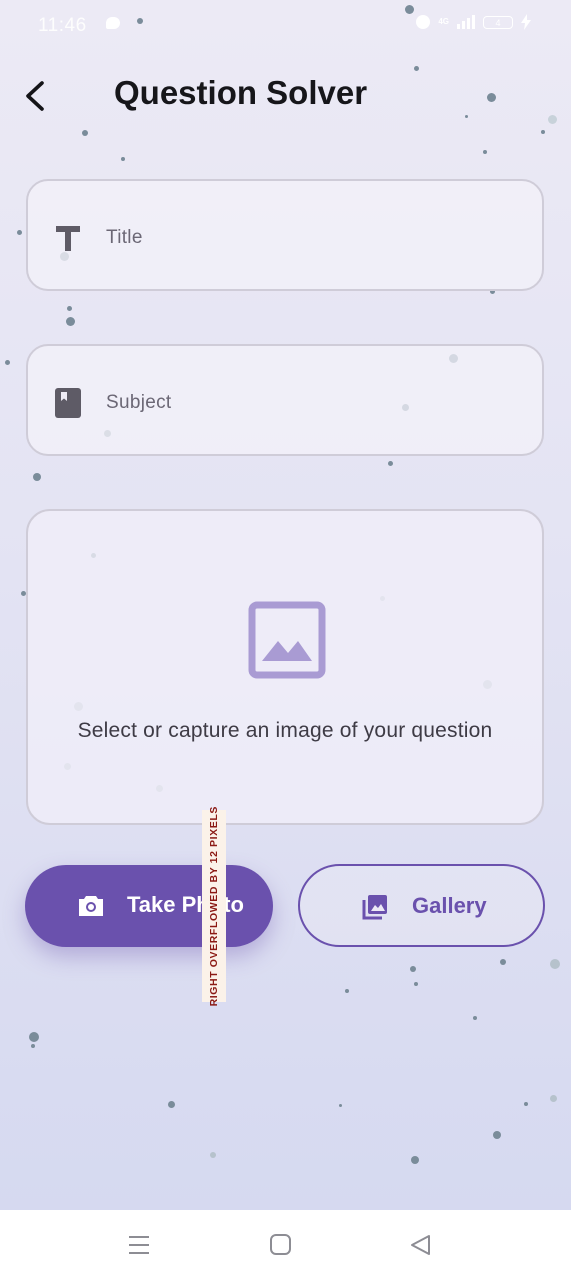 This screenshot has height=1280, width=571. Describe the element at coordinates (68, 238) in the screenshot. I see `text-t-icon` at that location.